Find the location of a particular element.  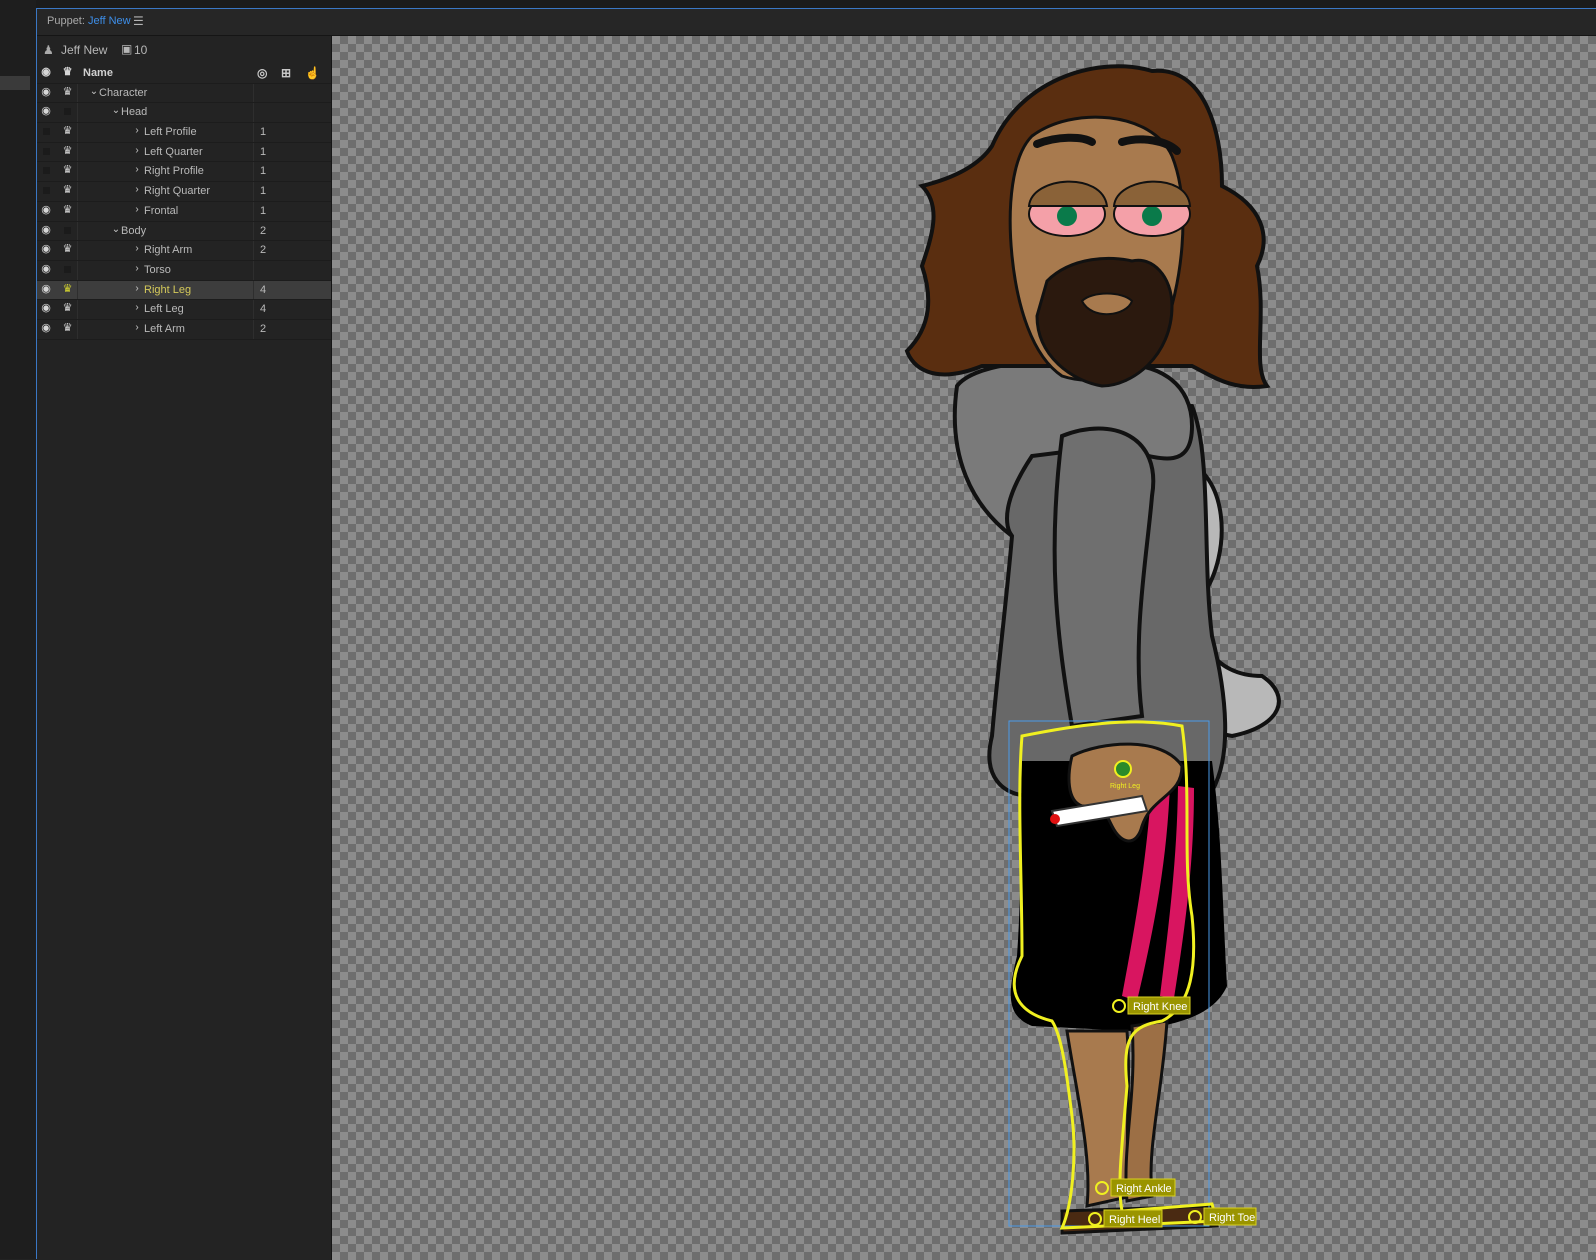

layer-label: Right Quarter is located at coordinates (177, 191).